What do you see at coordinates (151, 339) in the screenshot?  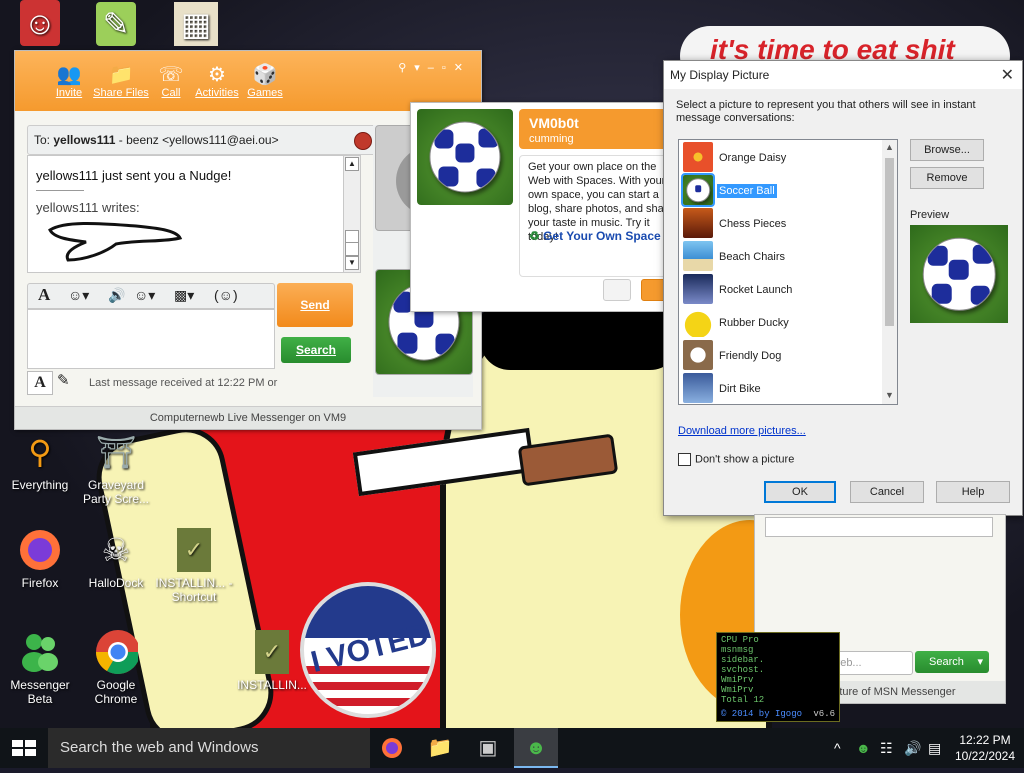 I see `message-input` at bounding box center [151, 339].